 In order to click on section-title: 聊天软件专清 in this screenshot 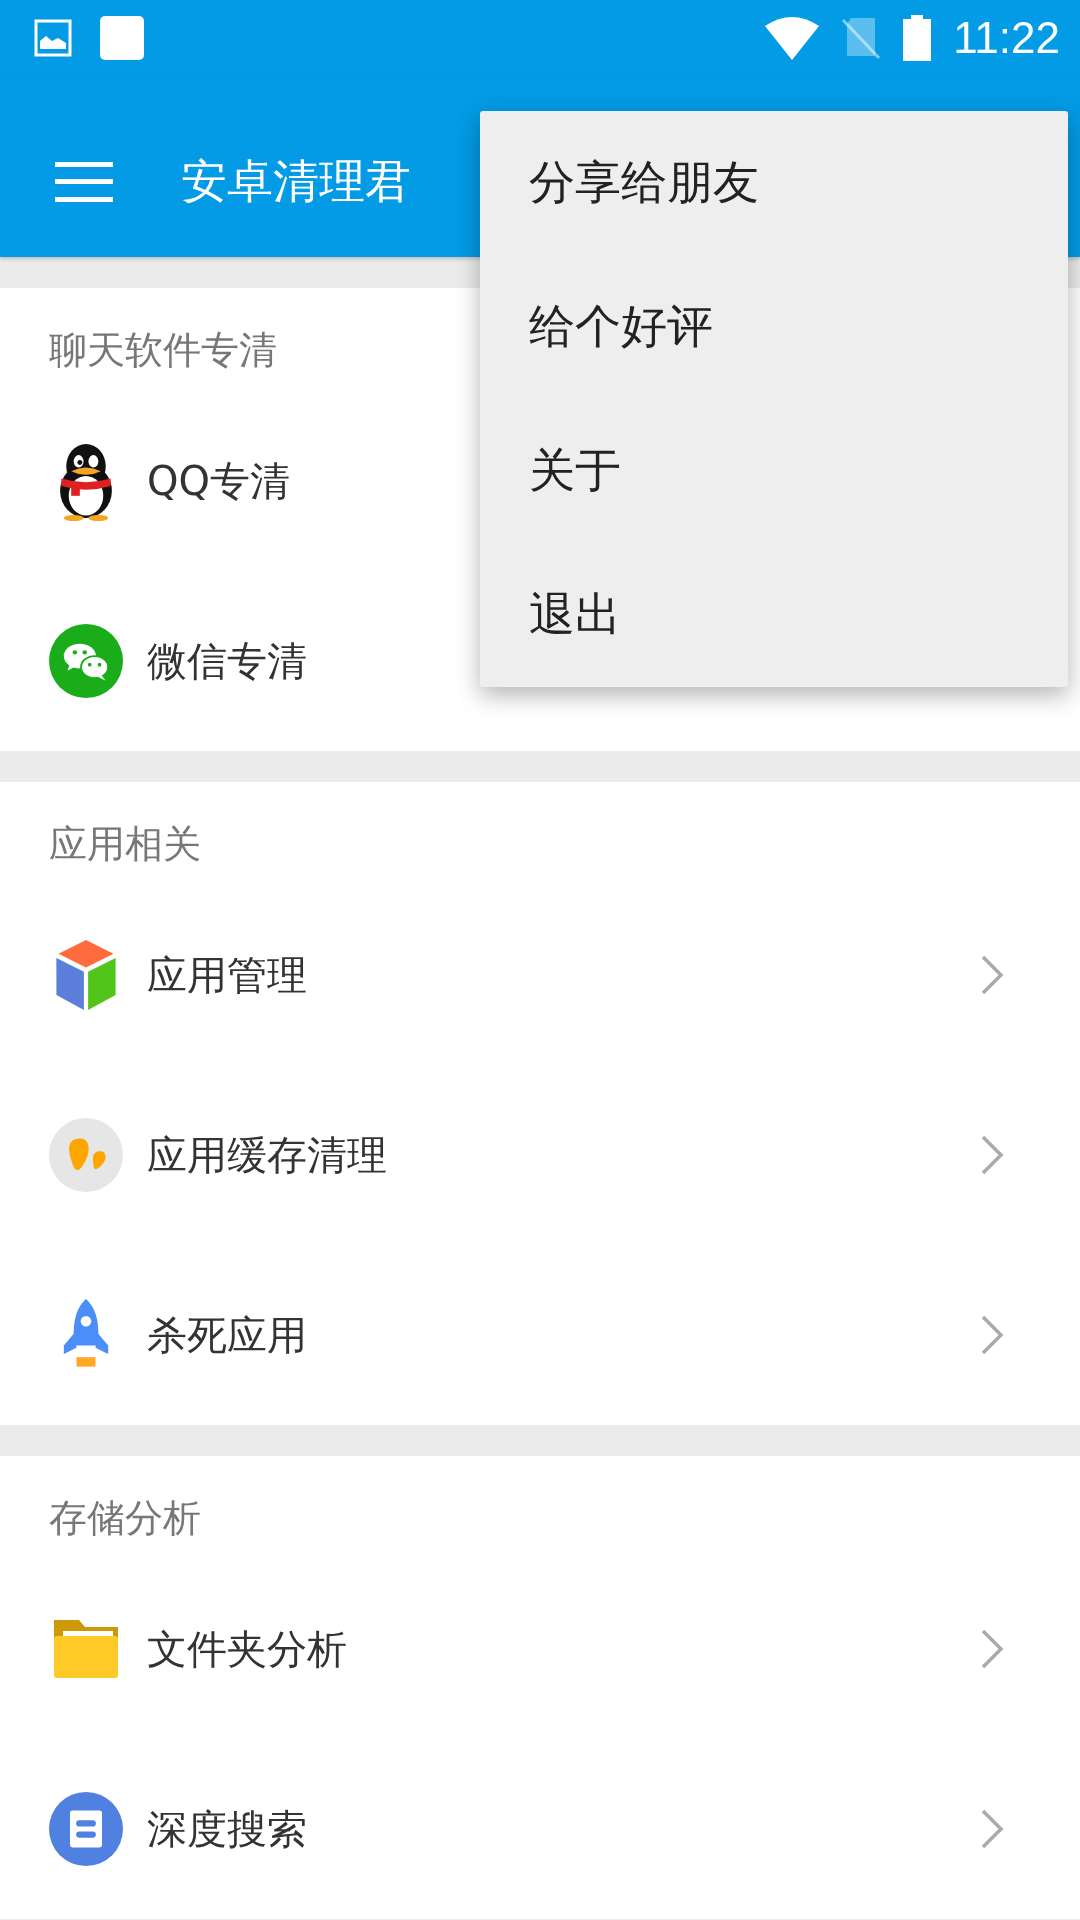, I will do `click(163, 350)`.